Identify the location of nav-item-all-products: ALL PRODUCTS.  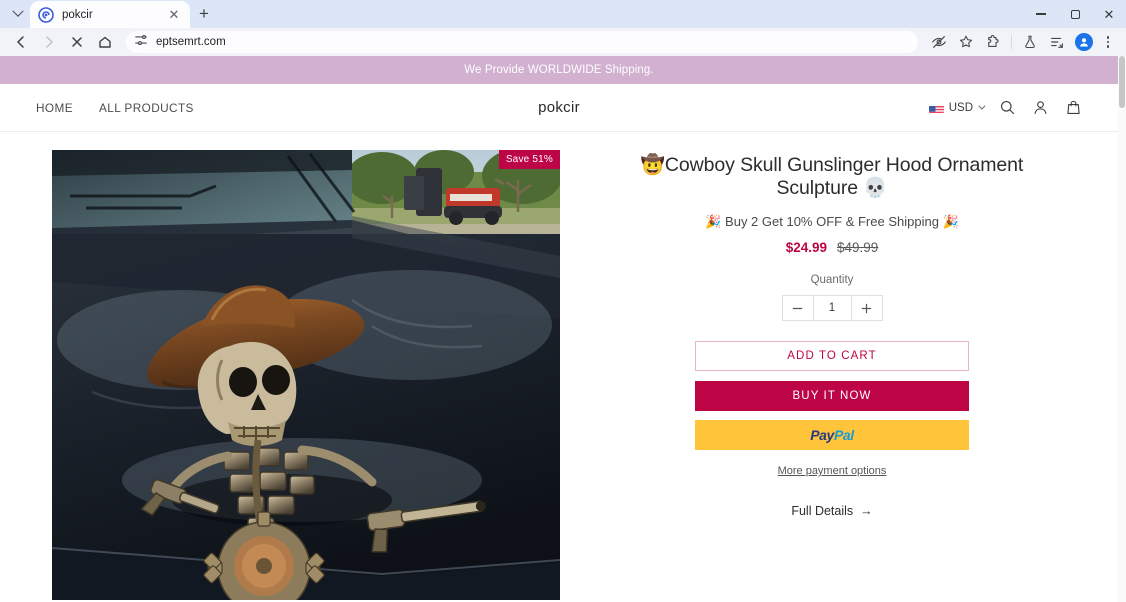
(146, 108).